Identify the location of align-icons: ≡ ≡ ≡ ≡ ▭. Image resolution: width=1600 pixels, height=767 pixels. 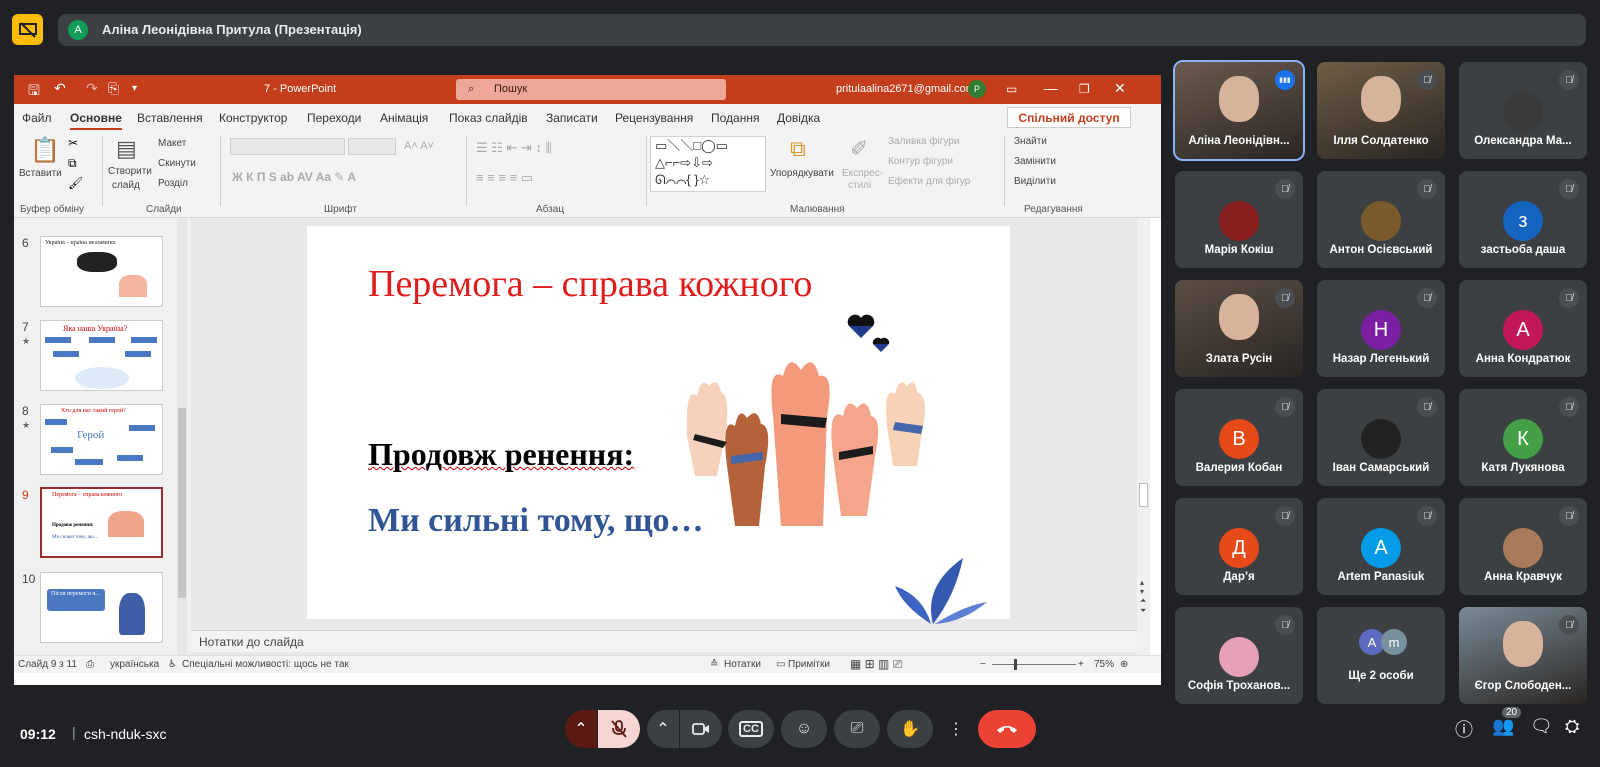
(504, 178).